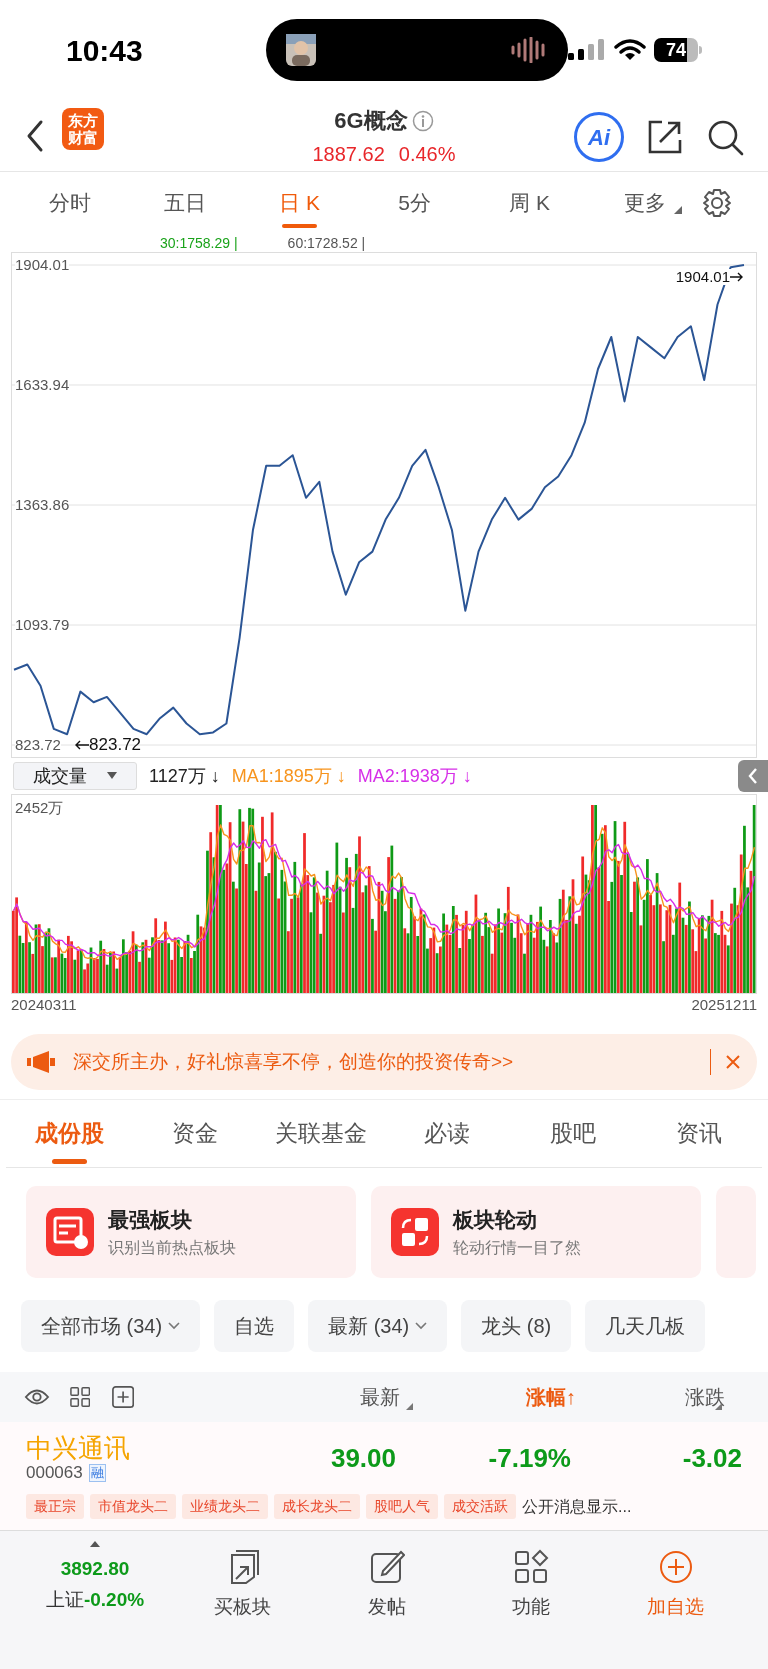 This screenshot has height=1669, width=768. I want to click on stock-code: 000063, so click(54, 1473).